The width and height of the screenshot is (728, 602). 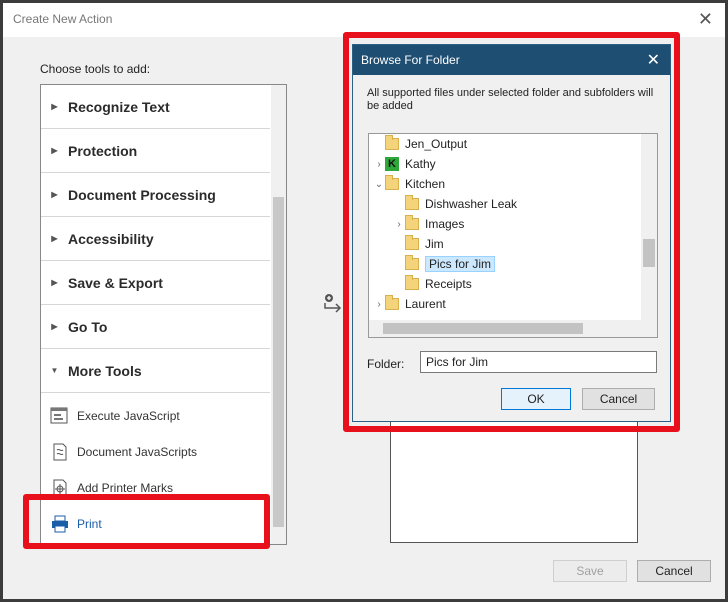 What do you see at coordinates (105, 370) in the screenshot?
I see `category-label: More Tools` at bounding box center [105, 370].